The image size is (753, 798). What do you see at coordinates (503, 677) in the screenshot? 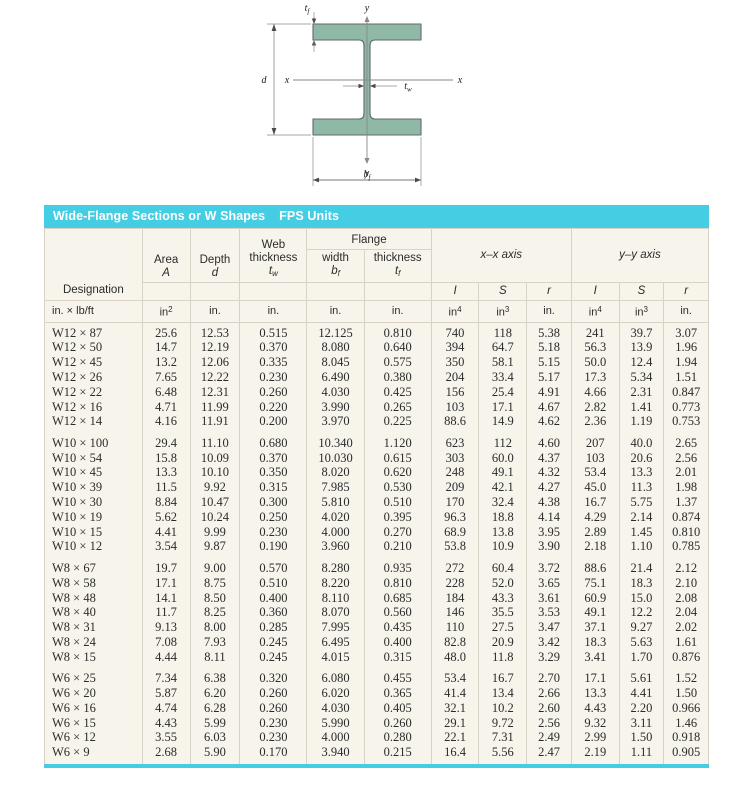
I see `cell-value: 16.7` at bounding box center [503, 677].